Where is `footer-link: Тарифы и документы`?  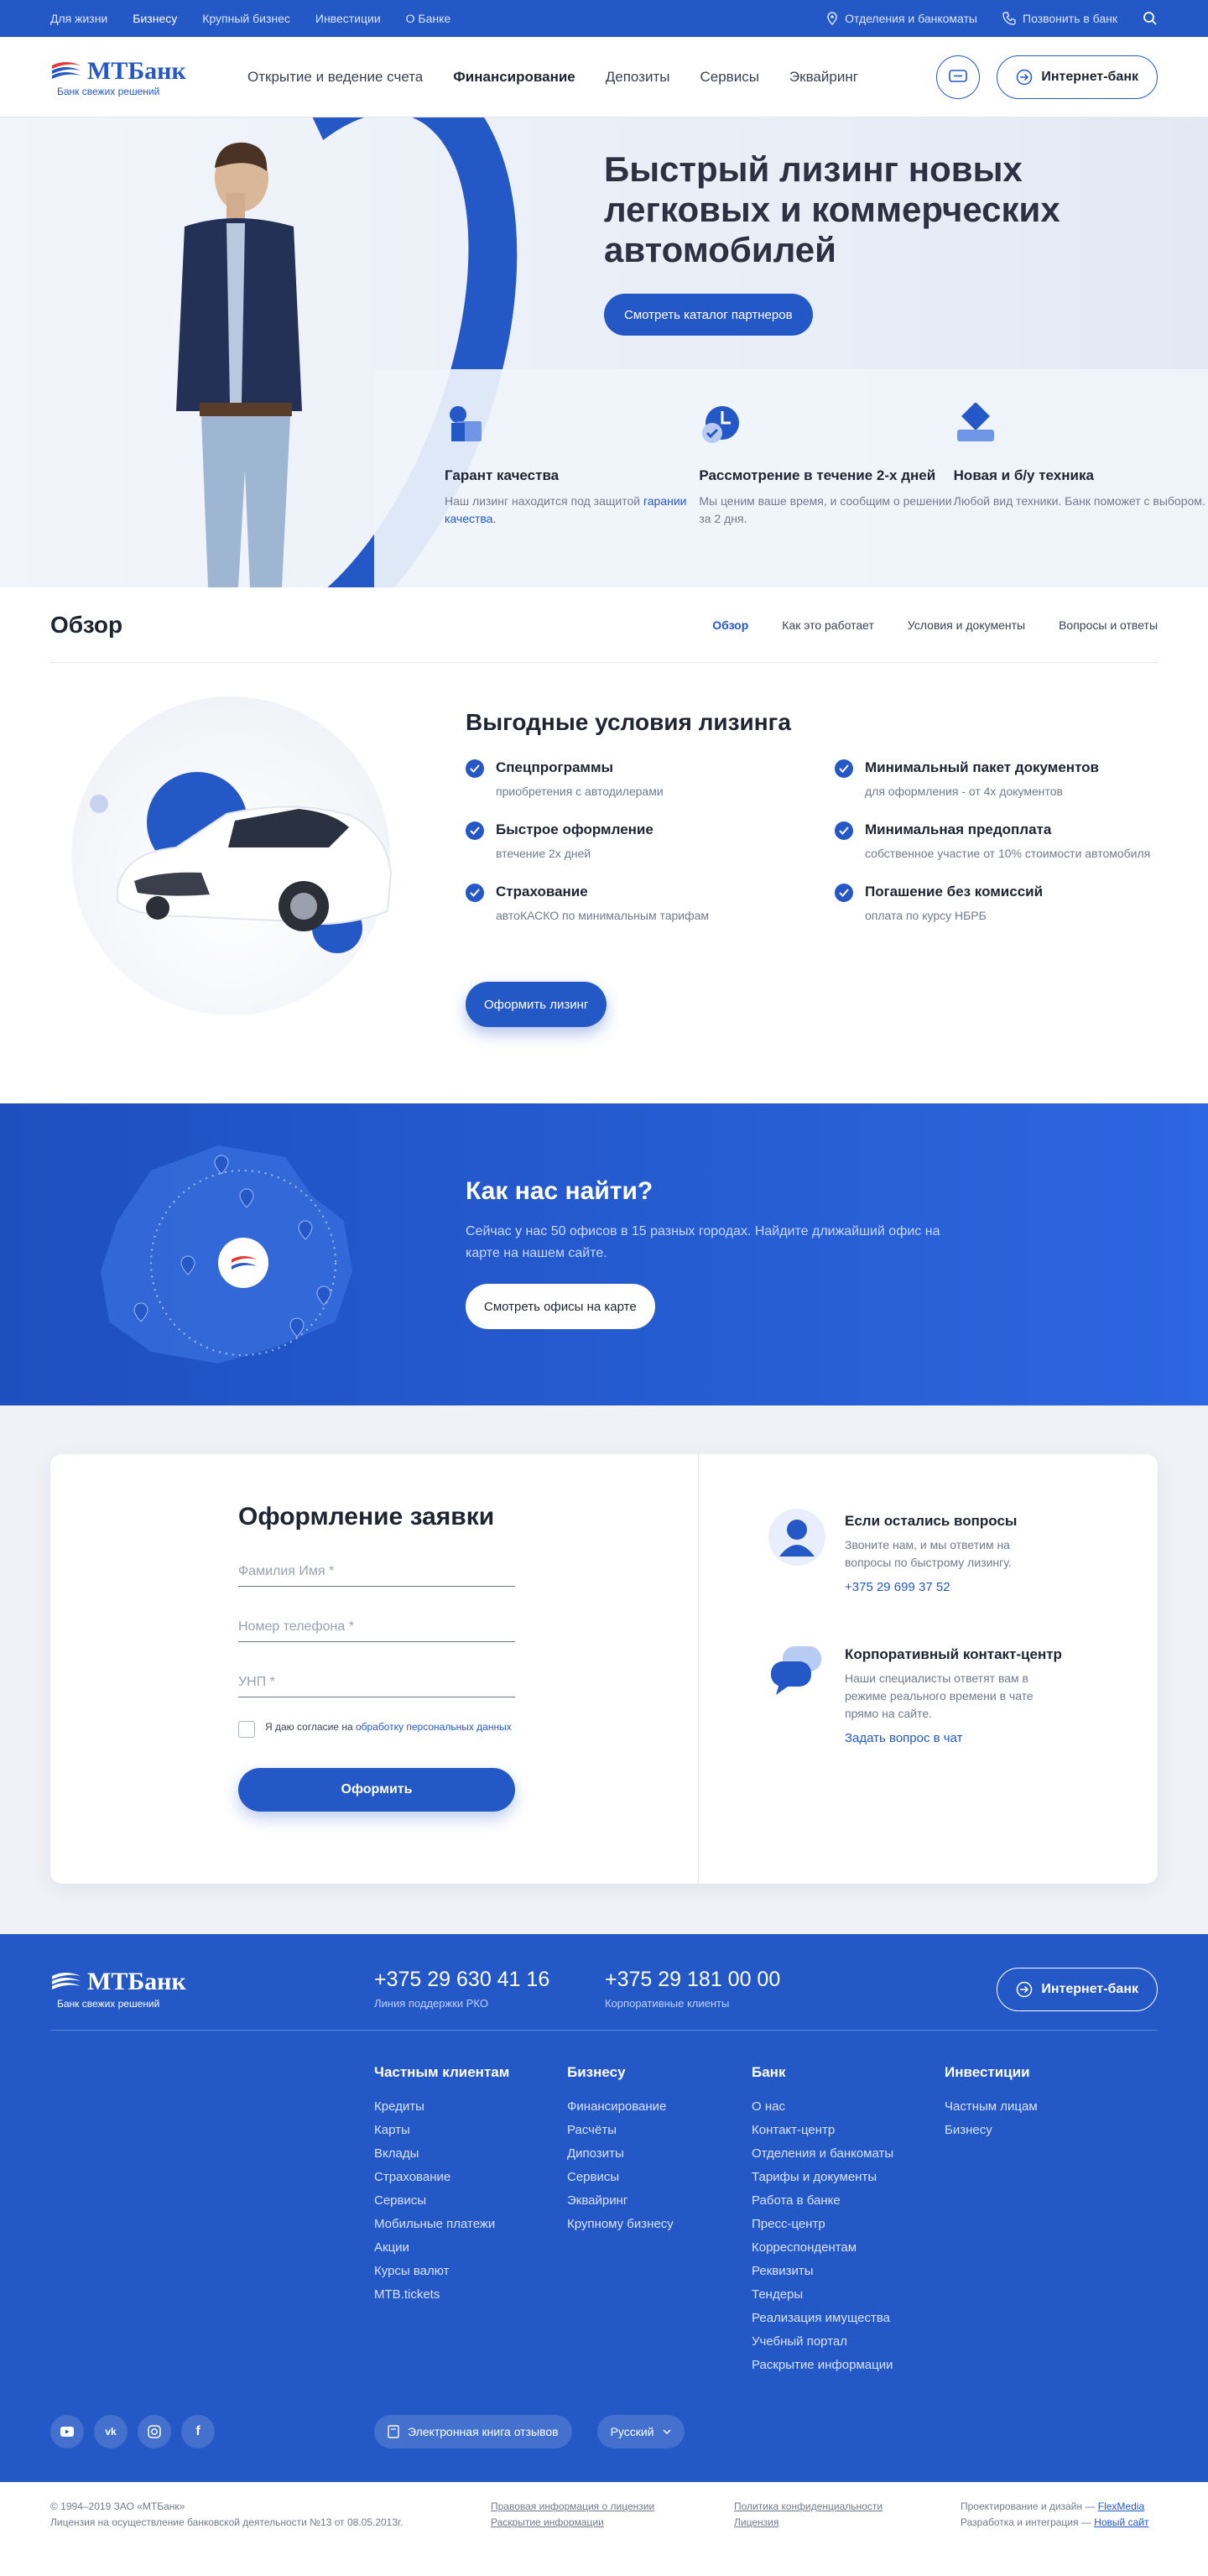 footer-link: Тарифы и документы is located at coordinates (849, 2177).